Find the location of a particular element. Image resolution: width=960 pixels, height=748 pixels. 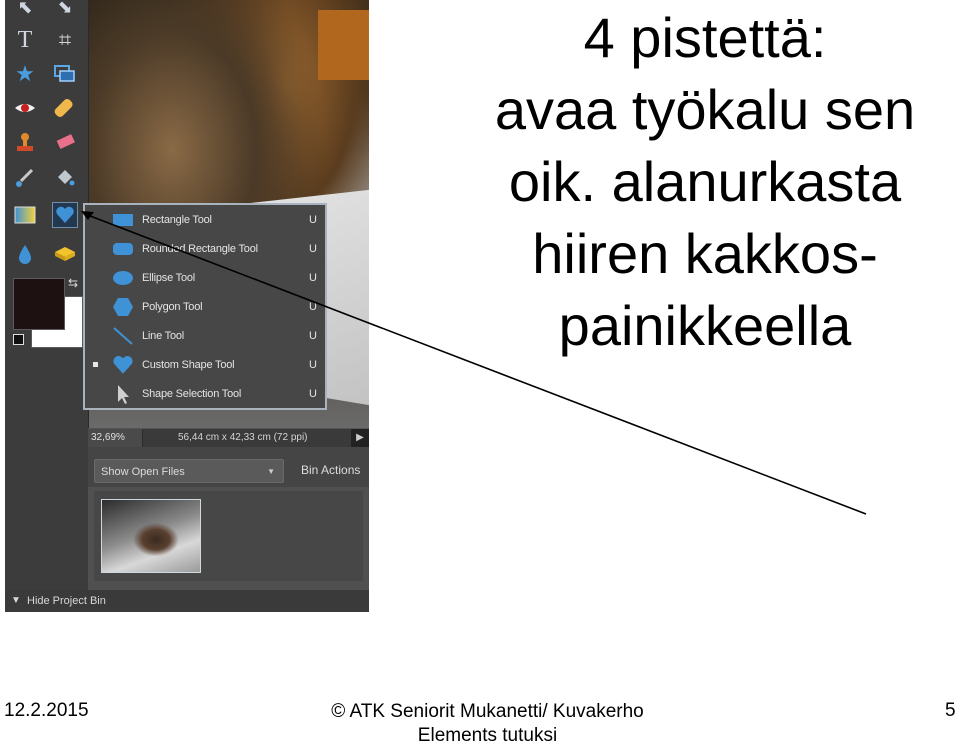

title-line: 4 pistettä: is located at coordinates (705, 37).